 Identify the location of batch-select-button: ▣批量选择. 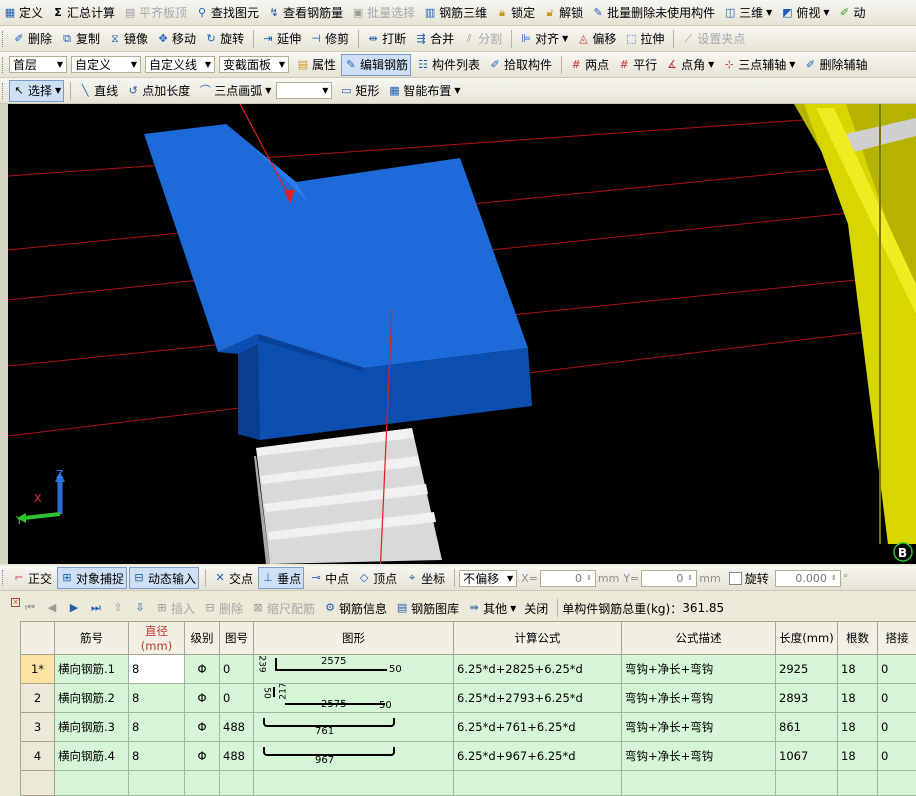
(383, 13).